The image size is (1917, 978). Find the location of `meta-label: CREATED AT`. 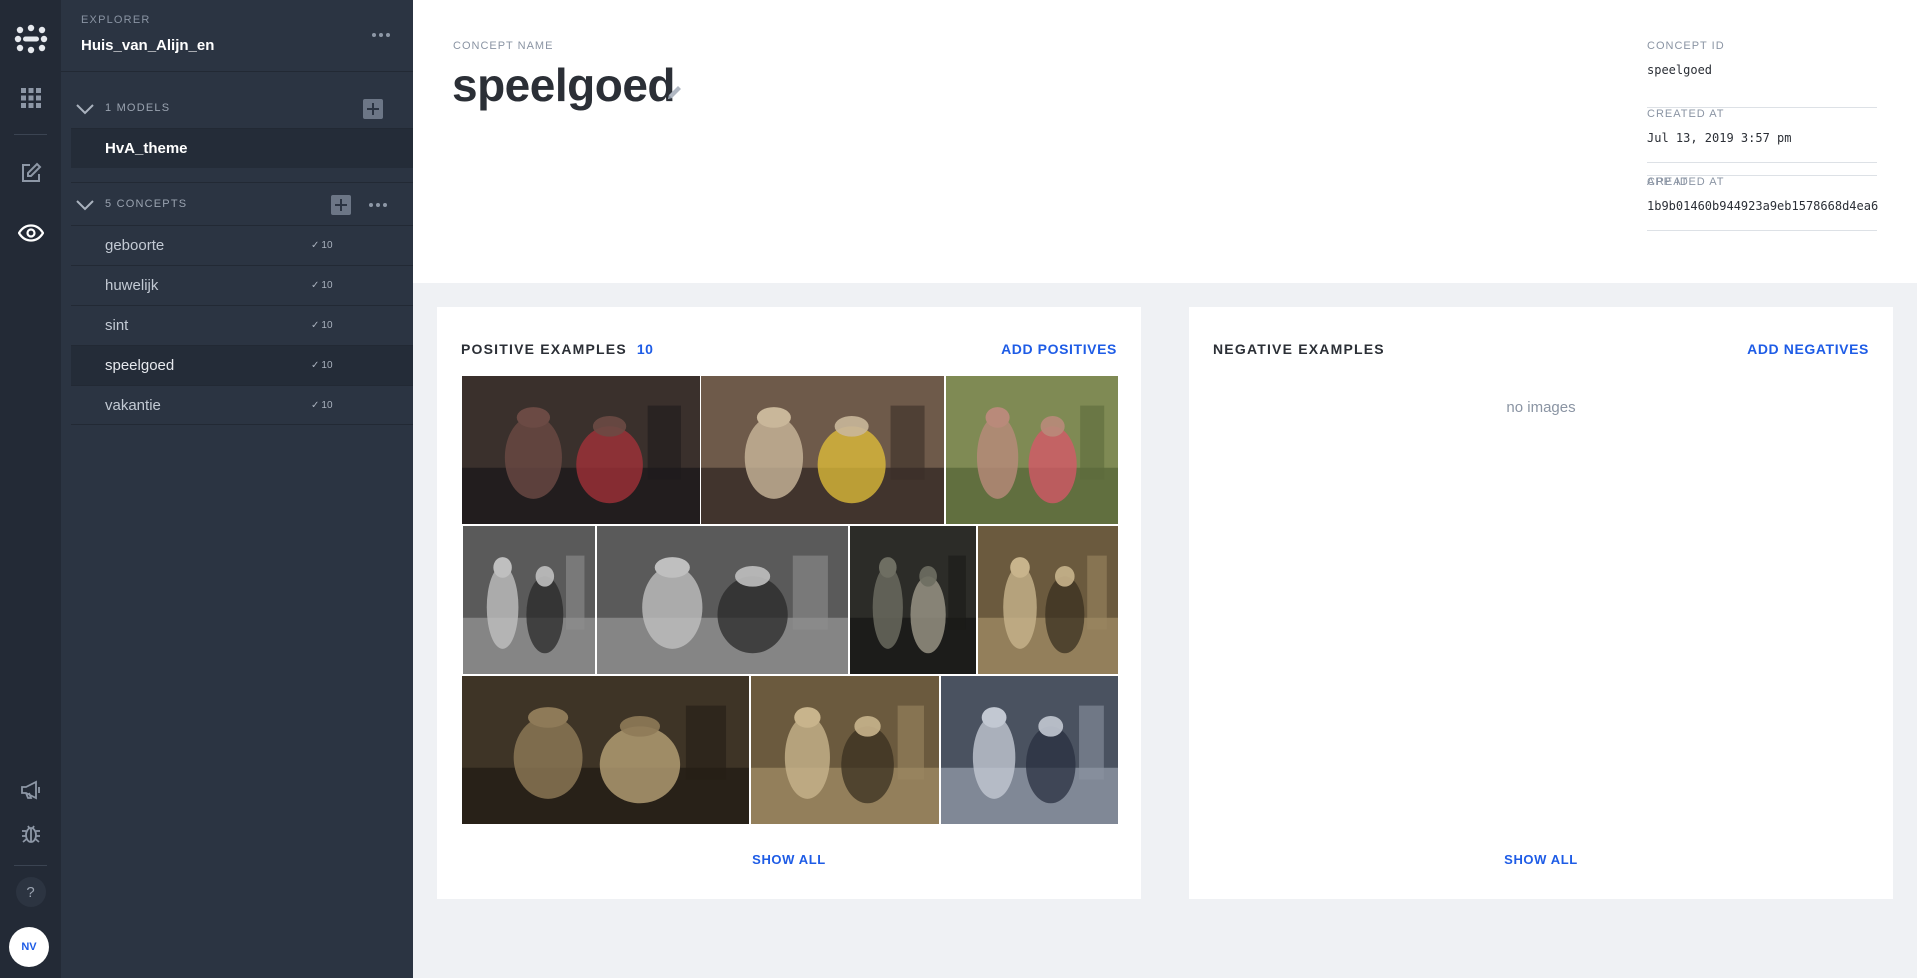

meta-label: CREATED AT is located at coordinates (1686, 114).